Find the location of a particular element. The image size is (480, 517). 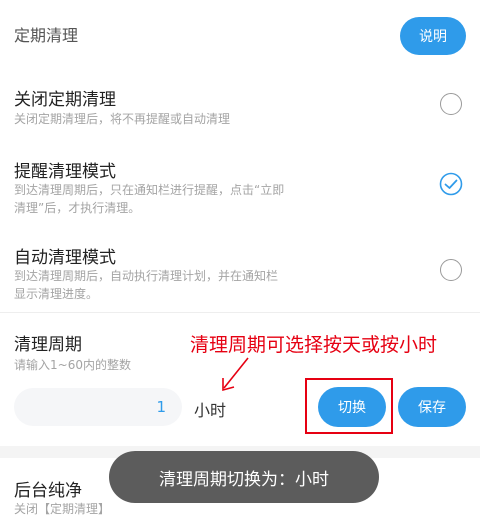

option-description: 到达清理周期后，自动执行清理计划，并在通知栏 显示清理进度。 is located at coordinates (146, 285).